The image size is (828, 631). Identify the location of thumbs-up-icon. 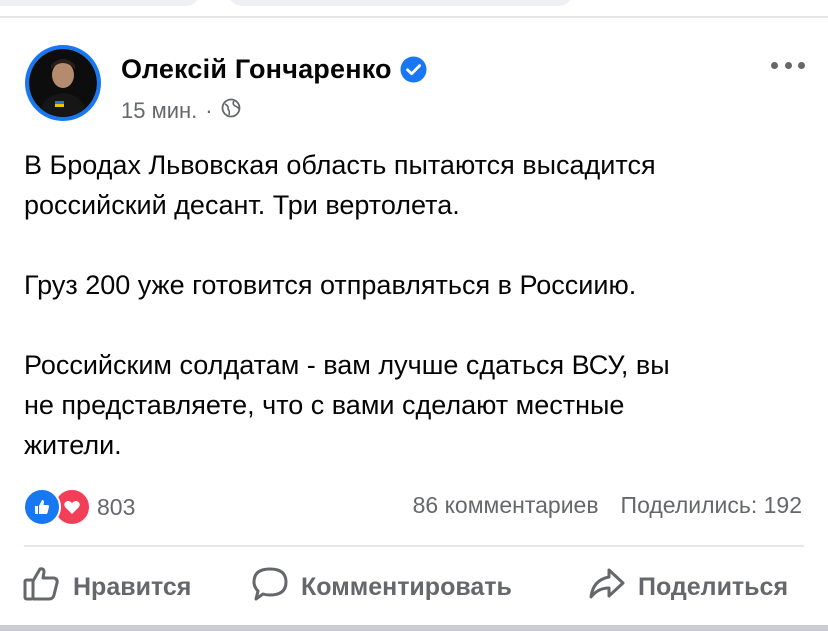
(48, 587).